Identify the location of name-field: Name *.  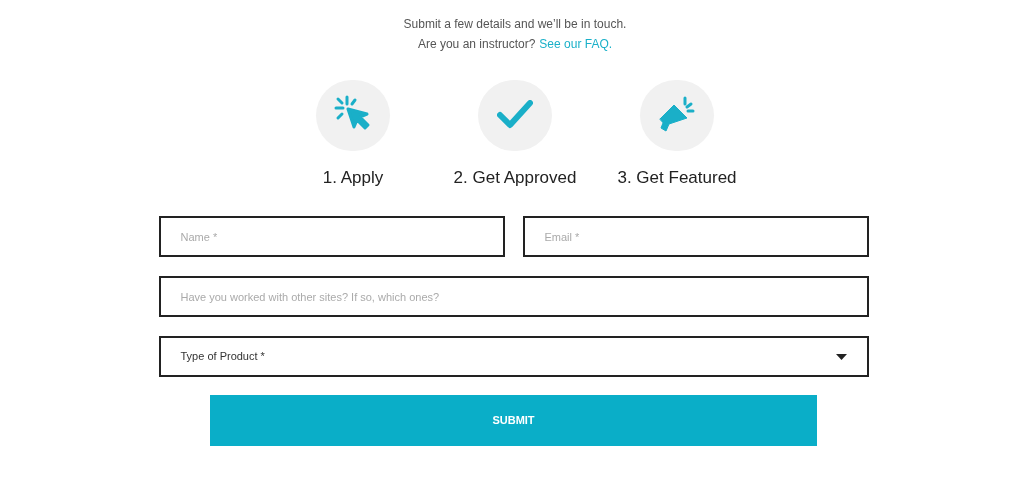
(331, 236).